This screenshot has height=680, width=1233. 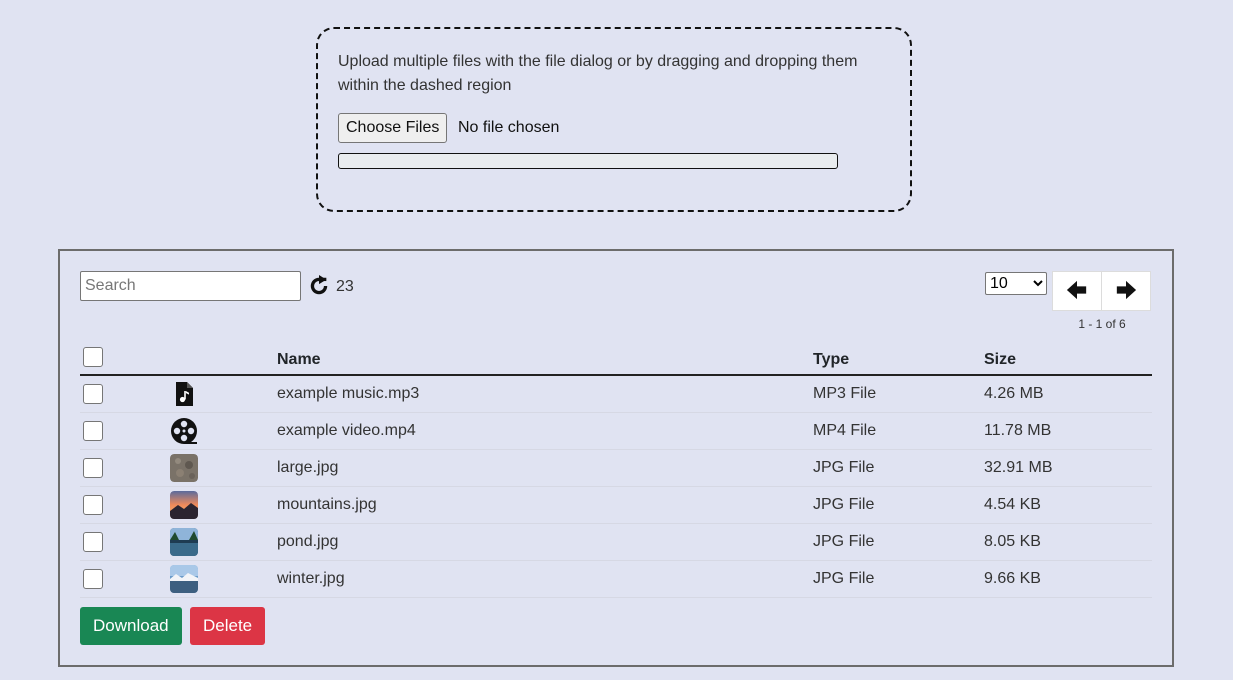 I want to click on no-file-chosen-text: No file chosen, so click(x=509, y=127).